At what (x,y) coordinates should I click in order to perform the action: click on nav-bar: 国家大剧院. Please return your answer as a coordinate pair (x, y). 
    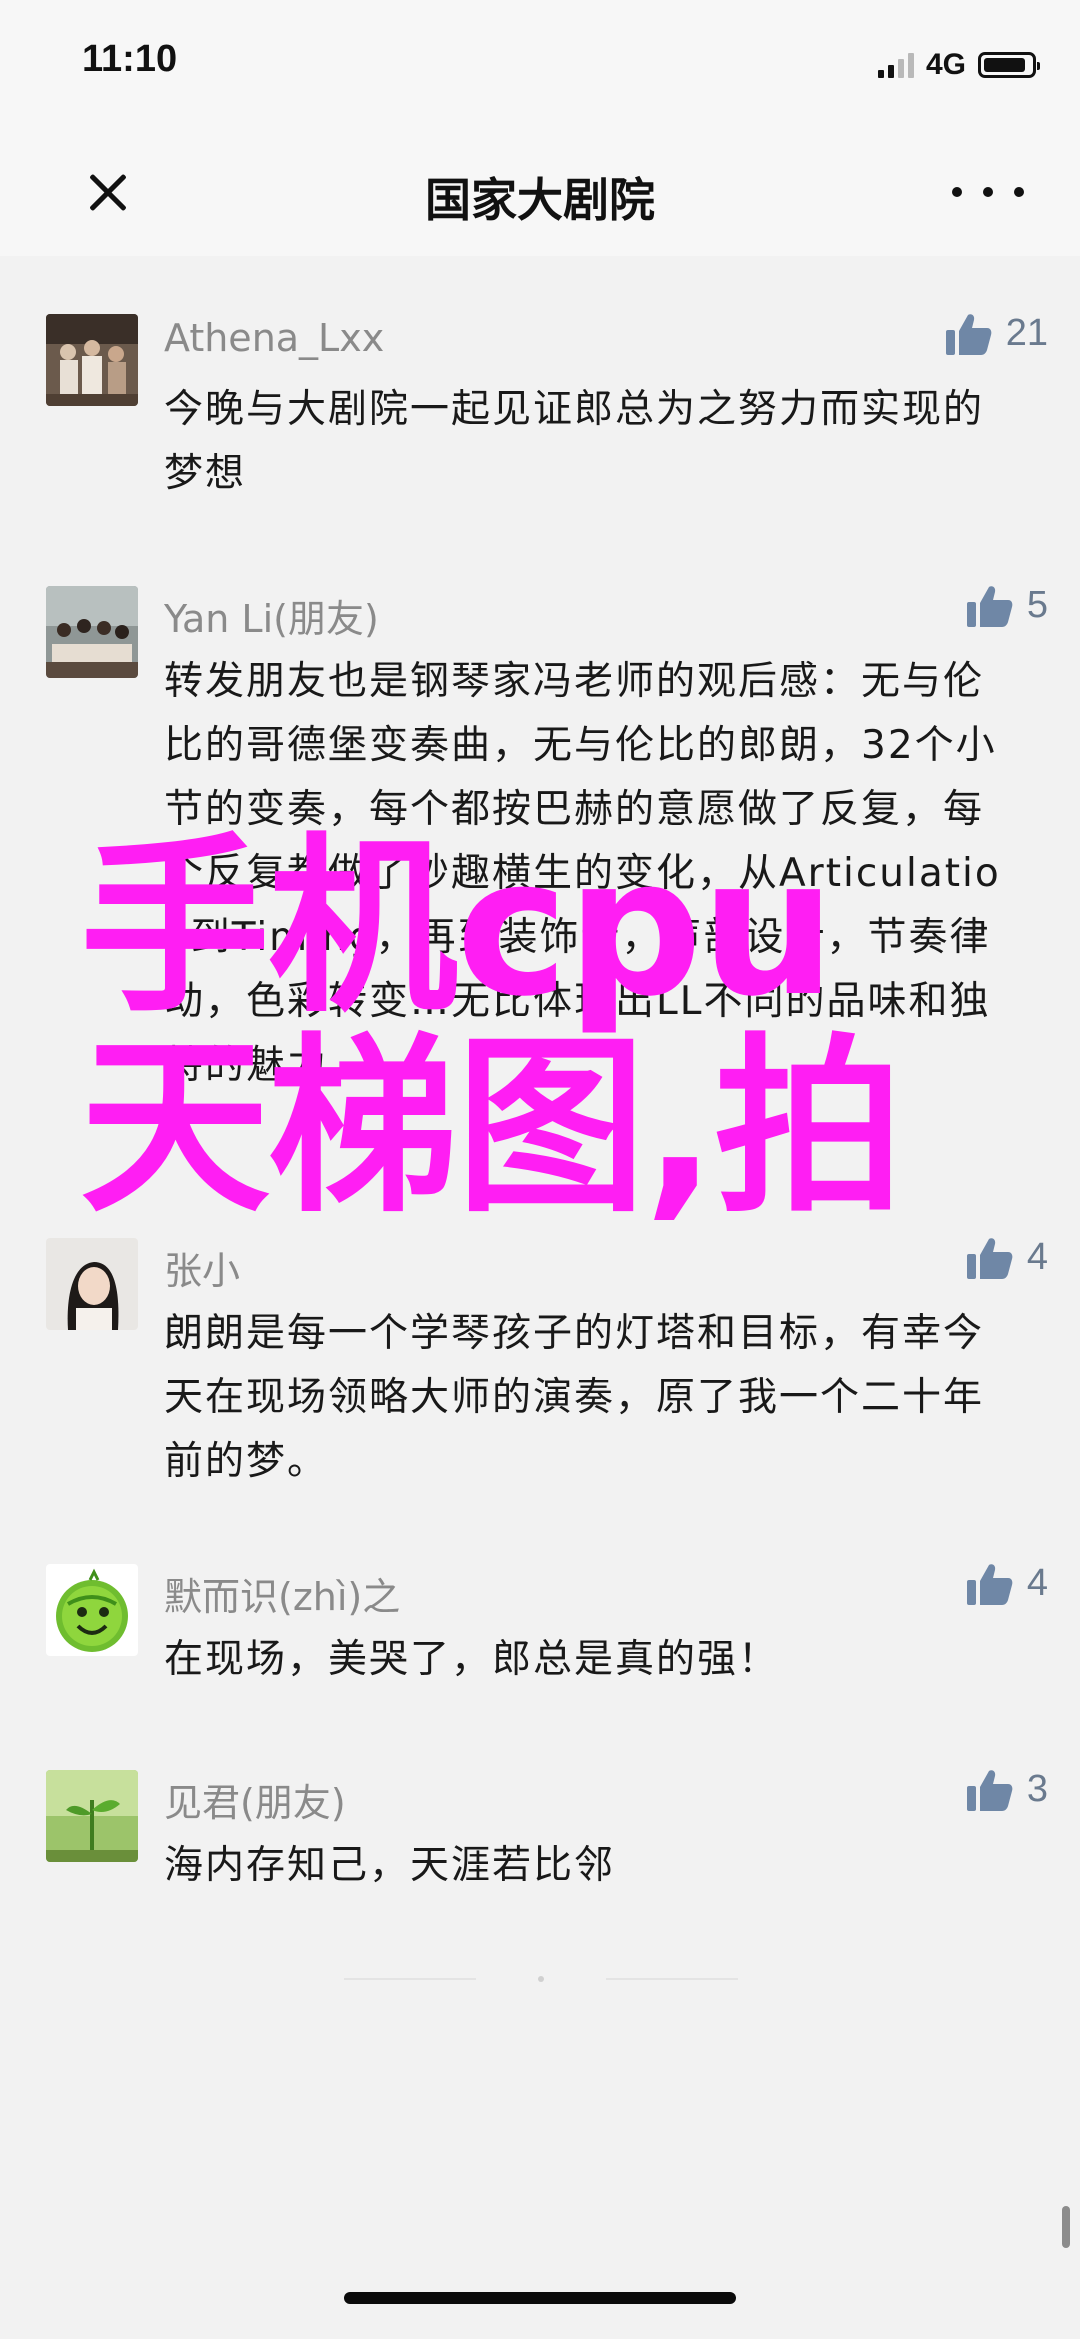
    Looking at the image, I should click on (540, 192).